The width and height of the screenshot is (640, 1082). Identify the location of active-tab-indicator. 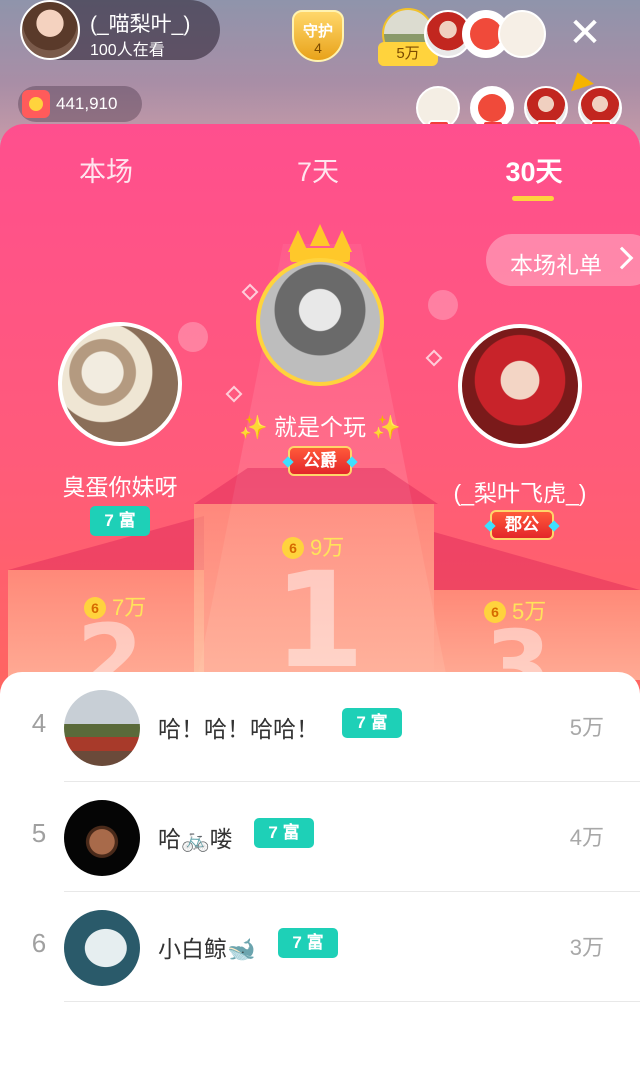
(533, 198).